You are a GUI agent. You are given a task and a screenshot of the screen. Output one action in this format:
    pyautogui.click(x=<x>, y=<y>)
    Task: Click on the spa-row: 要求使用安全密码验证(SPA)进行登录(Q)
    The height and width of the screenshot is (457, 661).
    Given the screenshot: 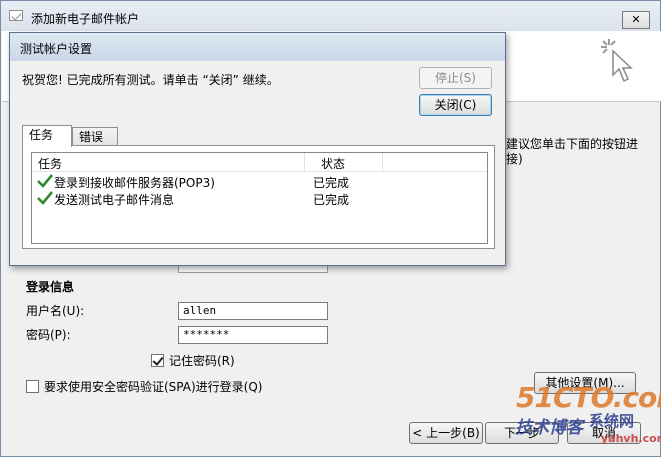 What is the action you would take?
    pyautogui.click(x=144, y=386)
    